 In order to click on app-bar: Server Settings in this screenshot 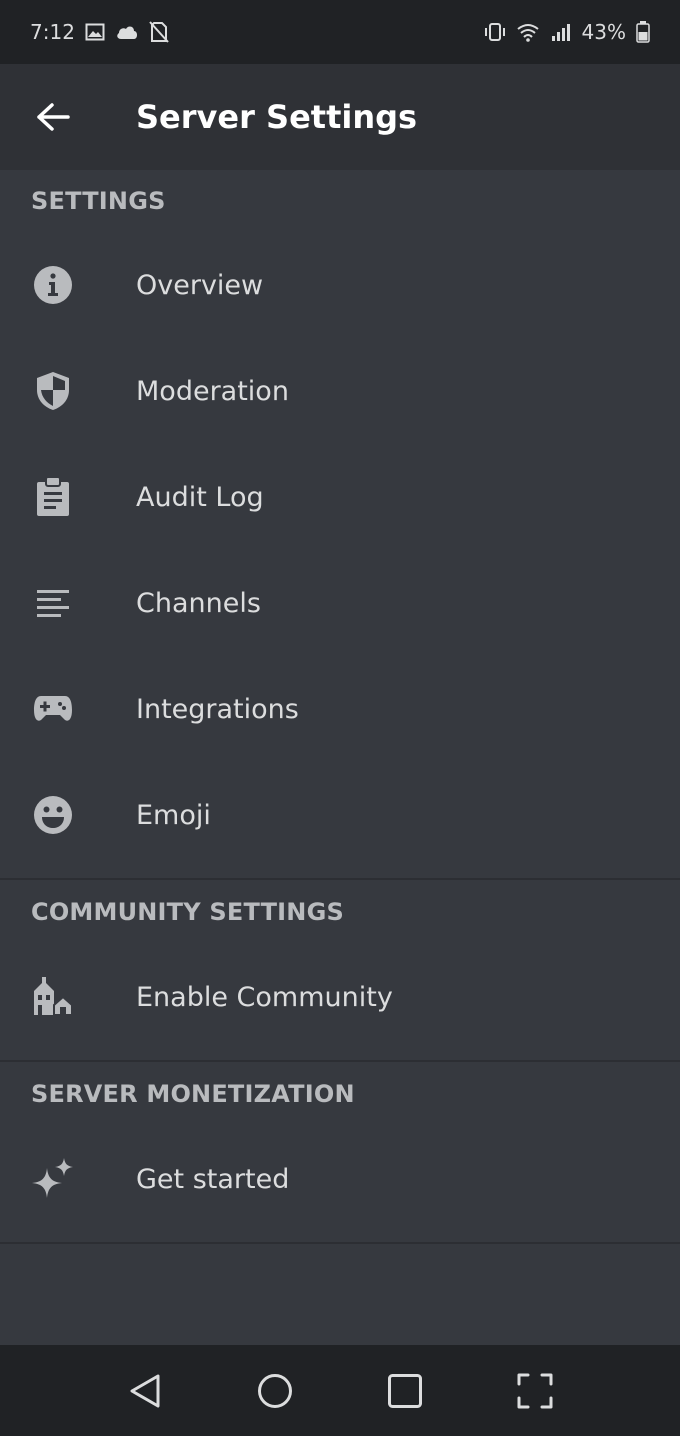, I will do `click(340, 117)`.